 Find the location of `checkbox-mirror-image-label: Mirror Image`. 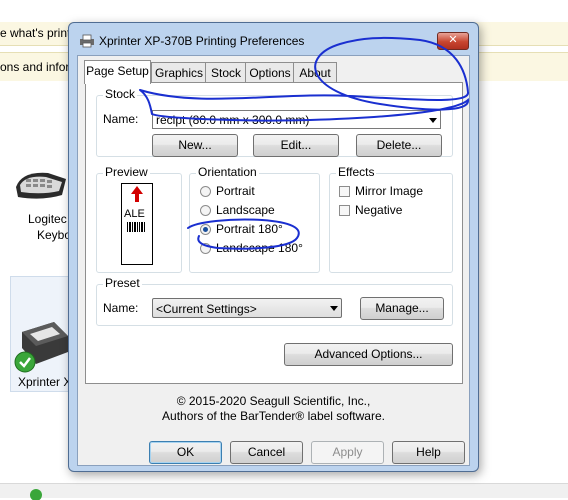

checkbox-mirror-image-label: Mirror Image is located at coordinates (389, 191).